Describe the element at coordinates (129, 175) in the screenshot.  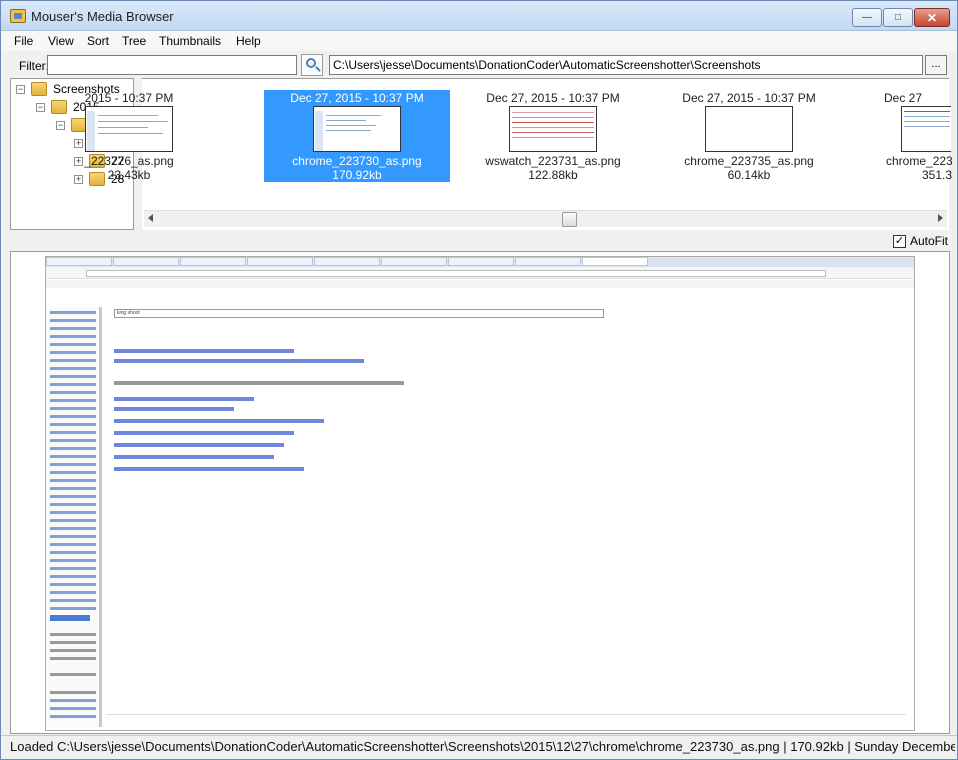
I see `thumbnail-filesize: 23.43kb` at that location.